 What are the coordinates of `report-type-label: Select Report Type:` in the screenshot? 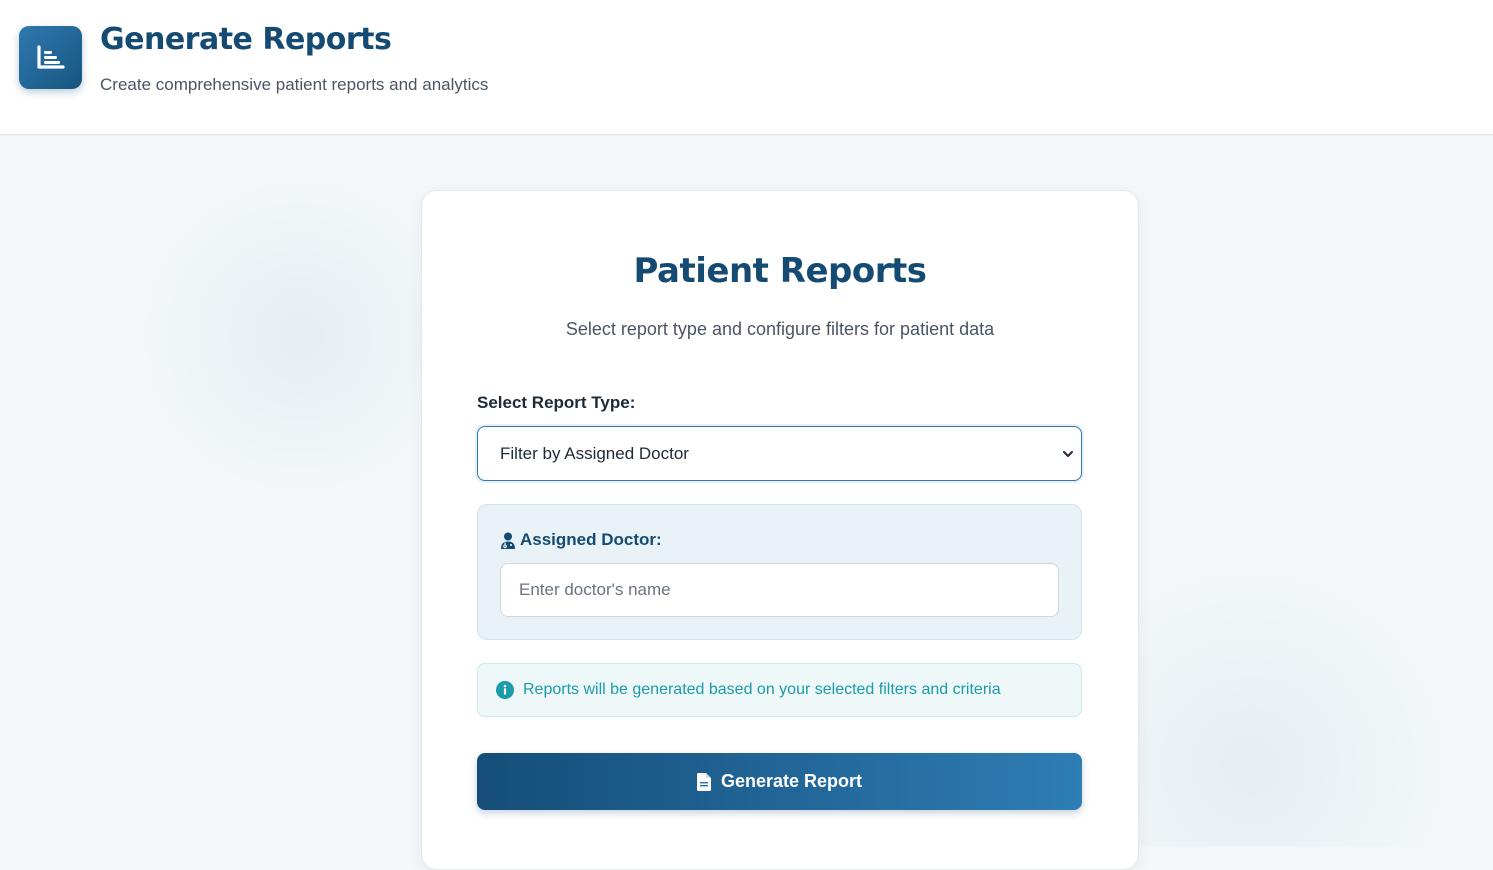 It's located at (556, 402).